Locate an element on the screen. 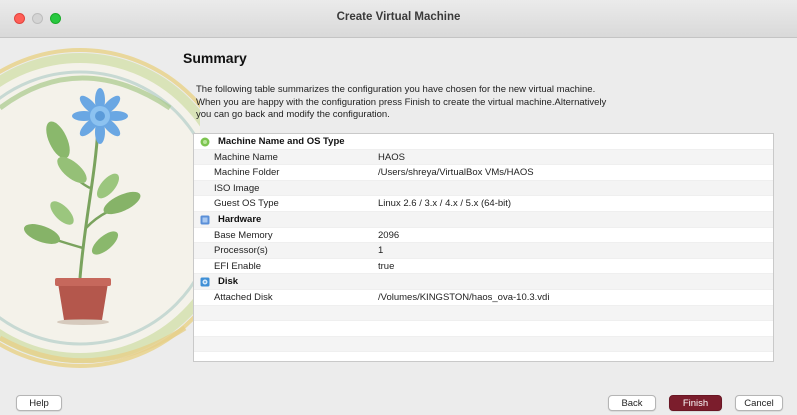 The image size is (797, 415). row-key: Guest OS Type is located at coordinates (246, 204).